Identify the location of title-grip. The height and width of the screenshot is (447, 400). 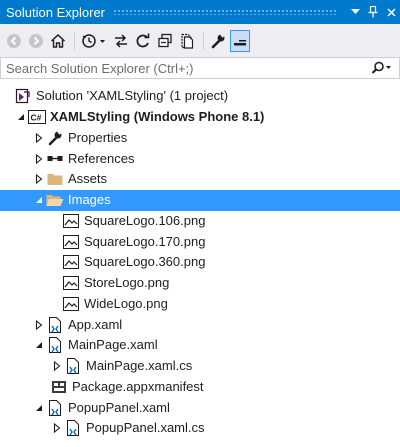
(225, 12).